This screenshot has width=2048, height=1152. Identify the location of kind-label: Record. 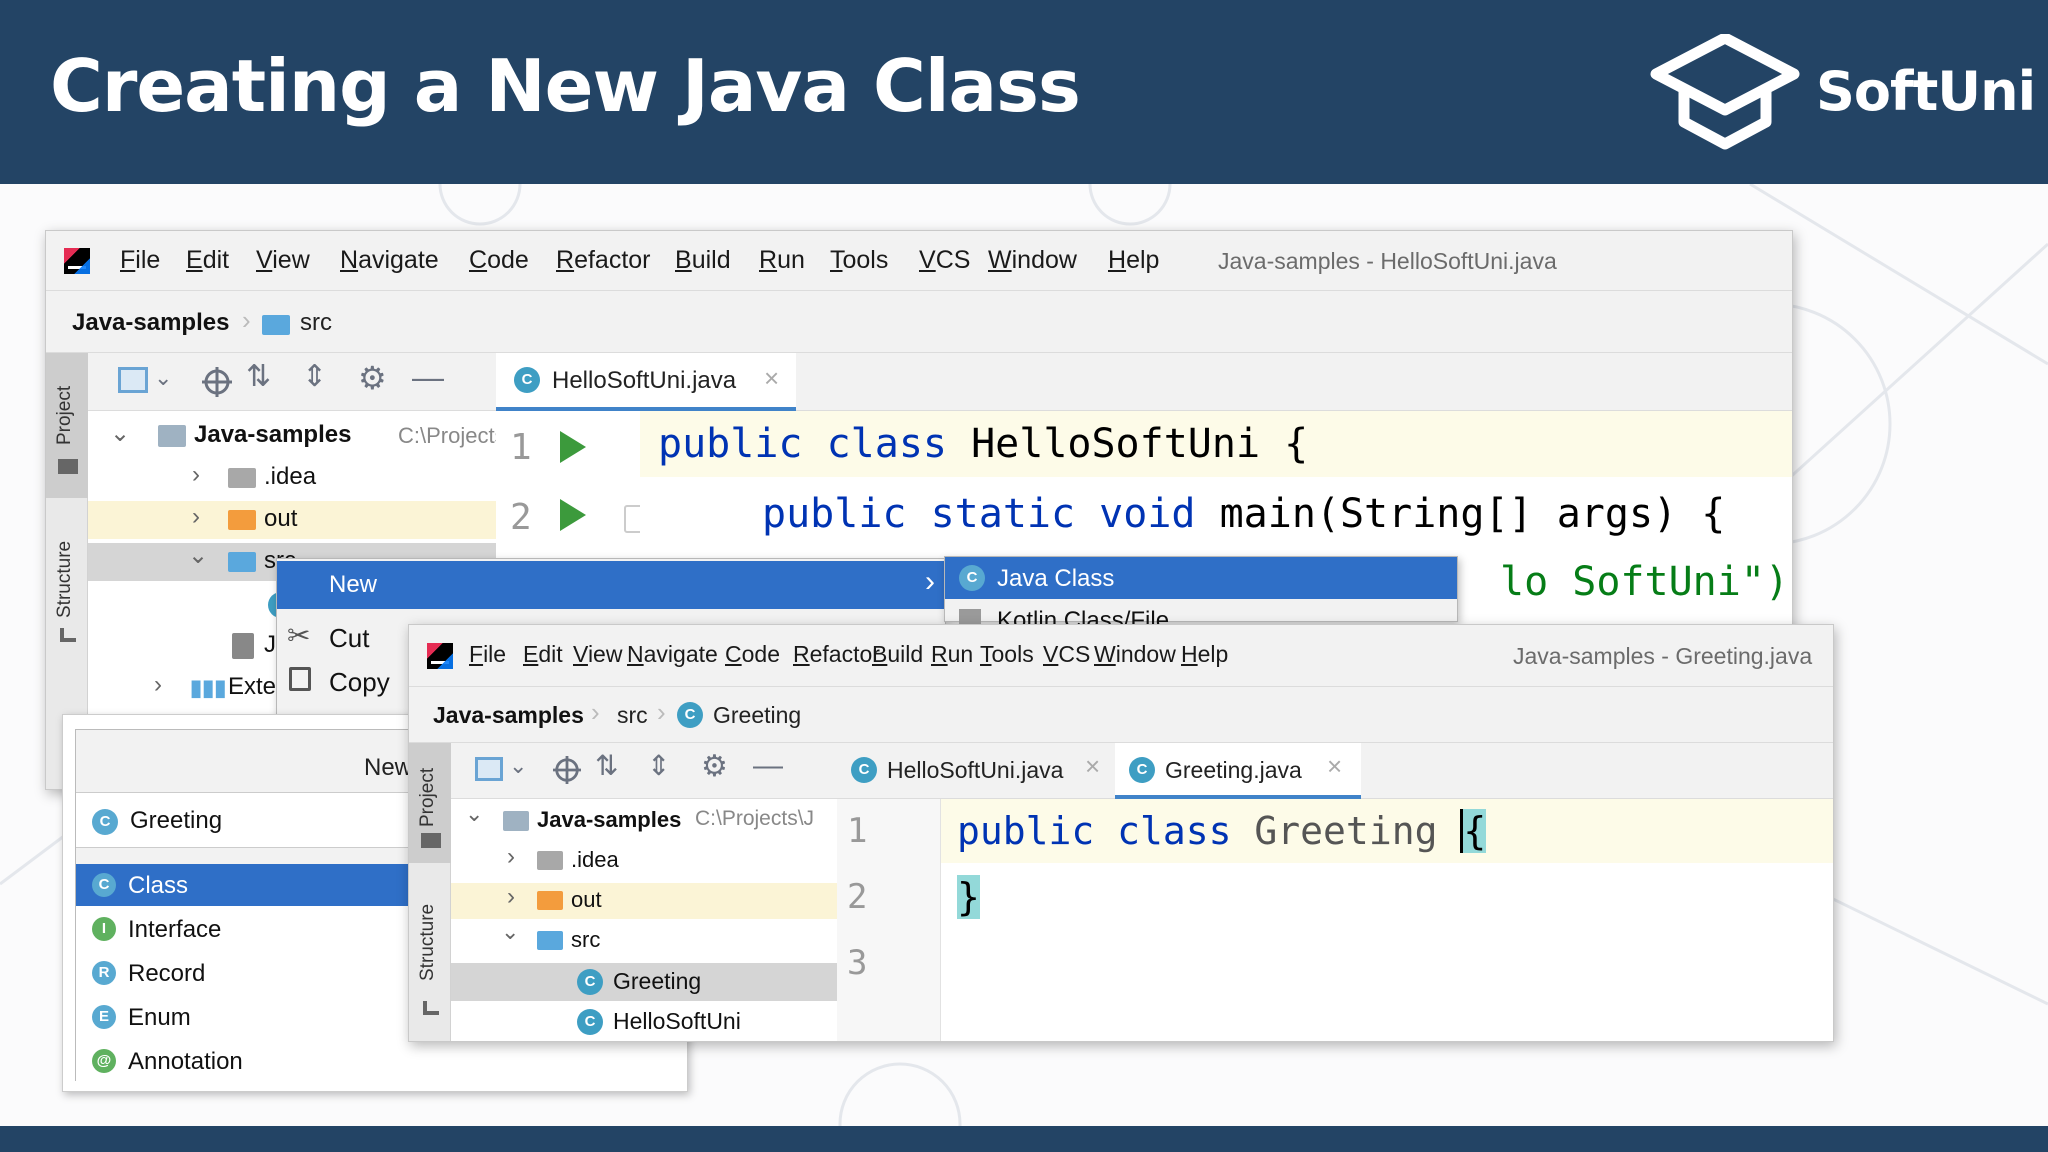
(167, 973).